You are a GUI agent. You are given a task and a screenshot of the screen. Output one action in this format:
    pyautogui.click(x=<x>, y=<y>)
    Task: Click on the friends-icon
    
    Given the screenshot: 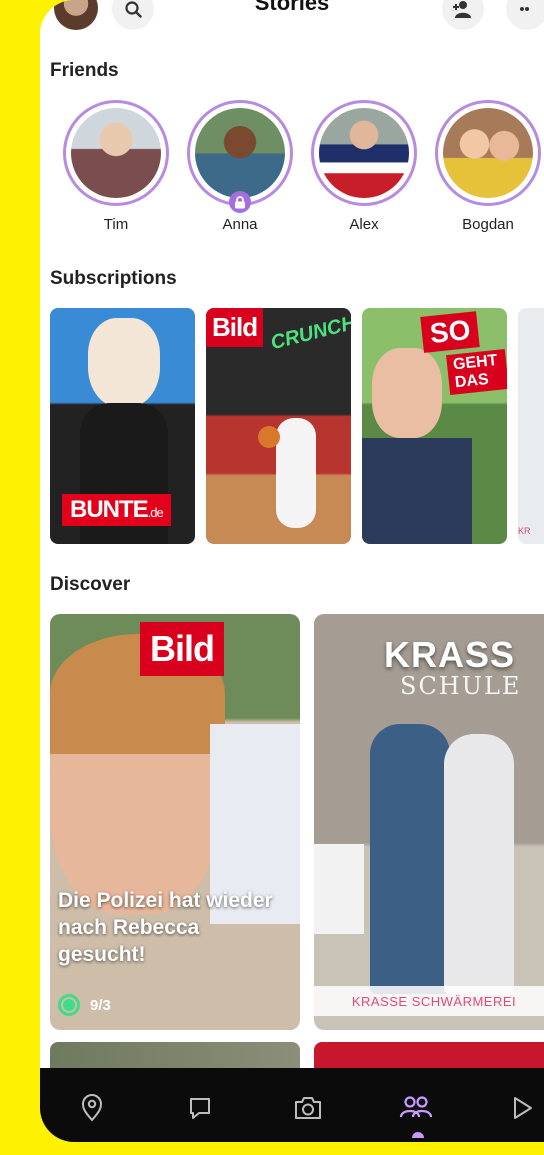 What is the action you would take?
    pyautogui.click(x=416, y=1107)
    